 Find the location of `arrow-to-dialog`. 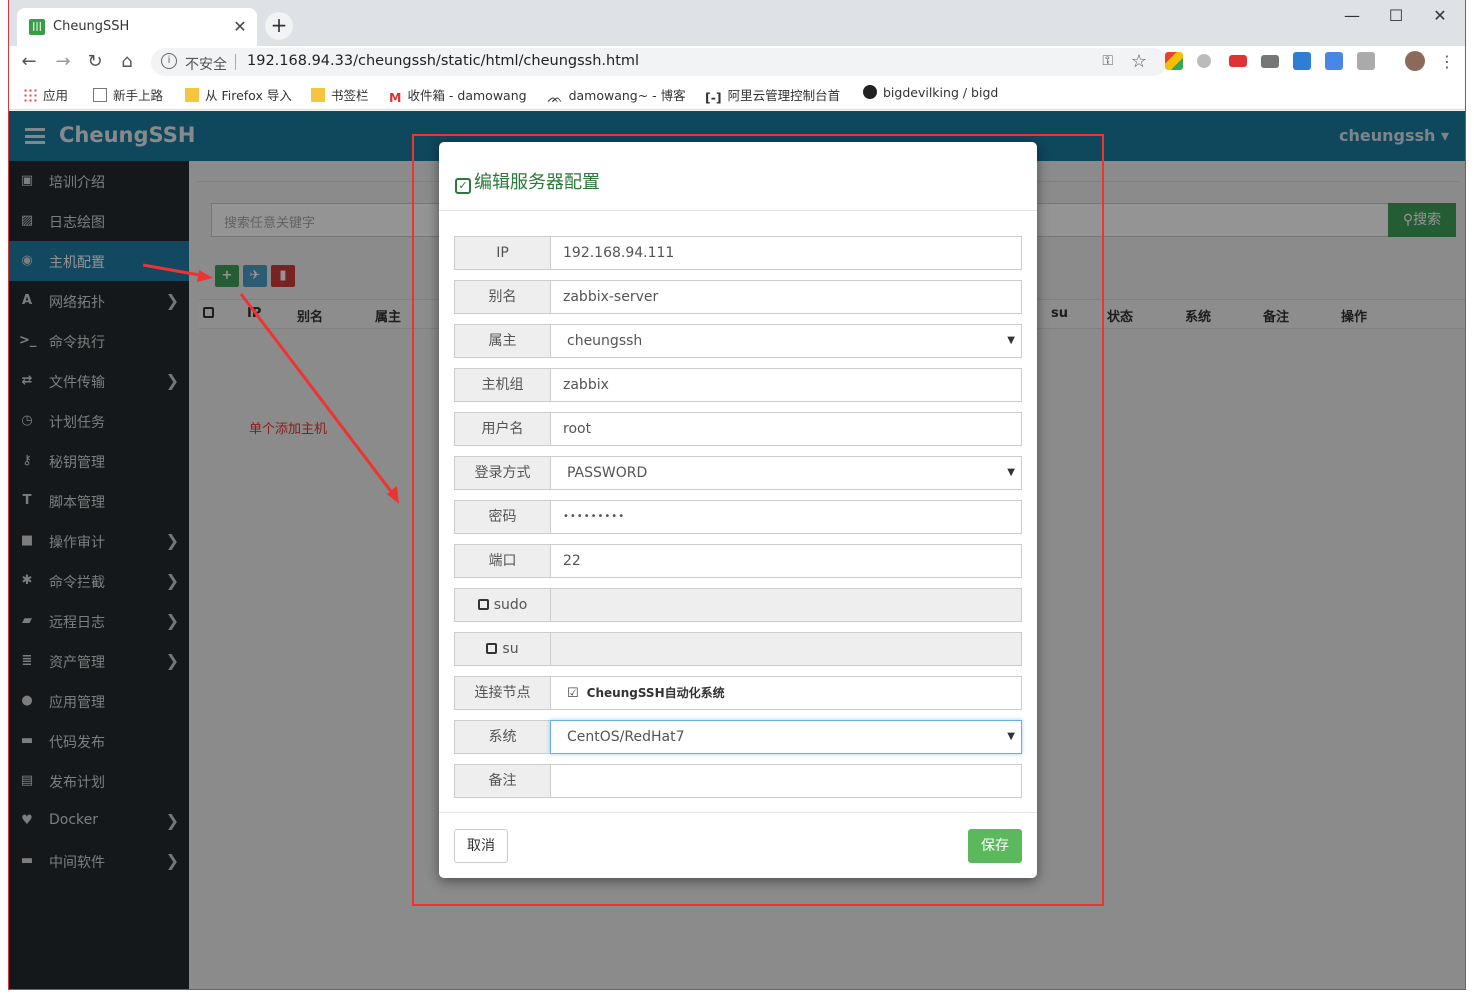

arrow-to-dialog is located at coordinates (317, 394).